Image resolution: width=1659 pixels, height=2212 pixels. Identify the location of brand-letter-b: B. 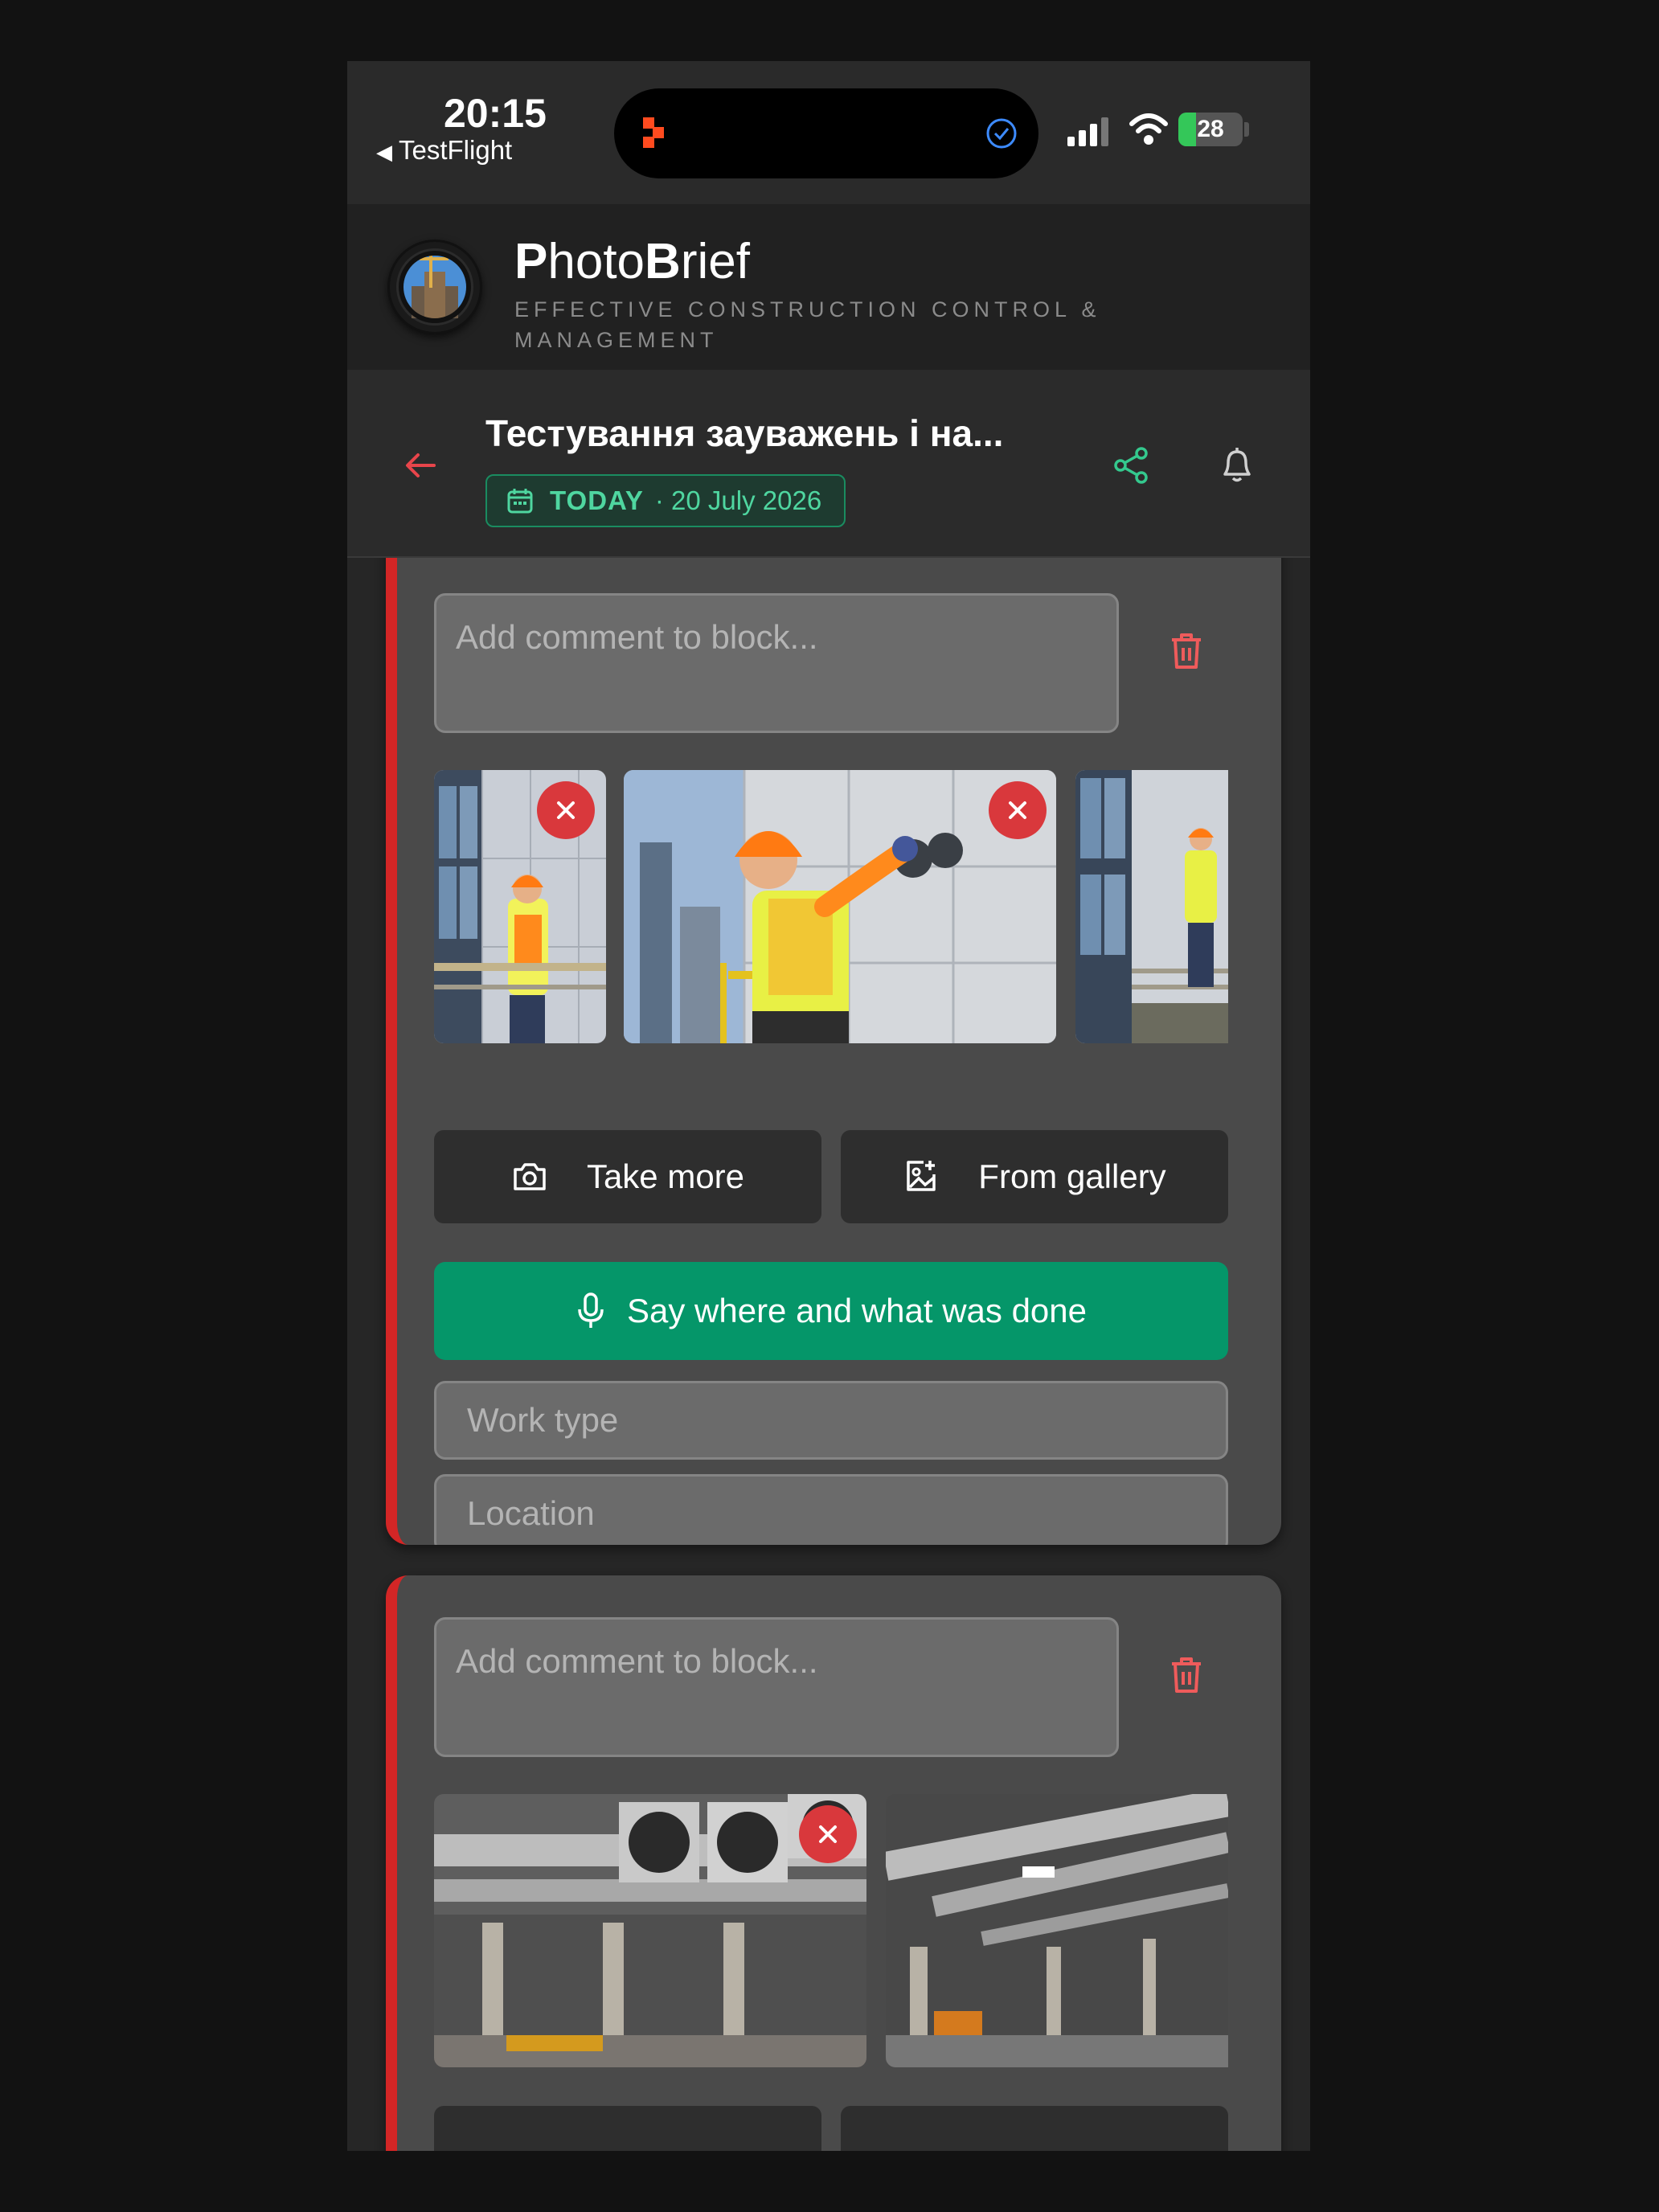
(663, 261).